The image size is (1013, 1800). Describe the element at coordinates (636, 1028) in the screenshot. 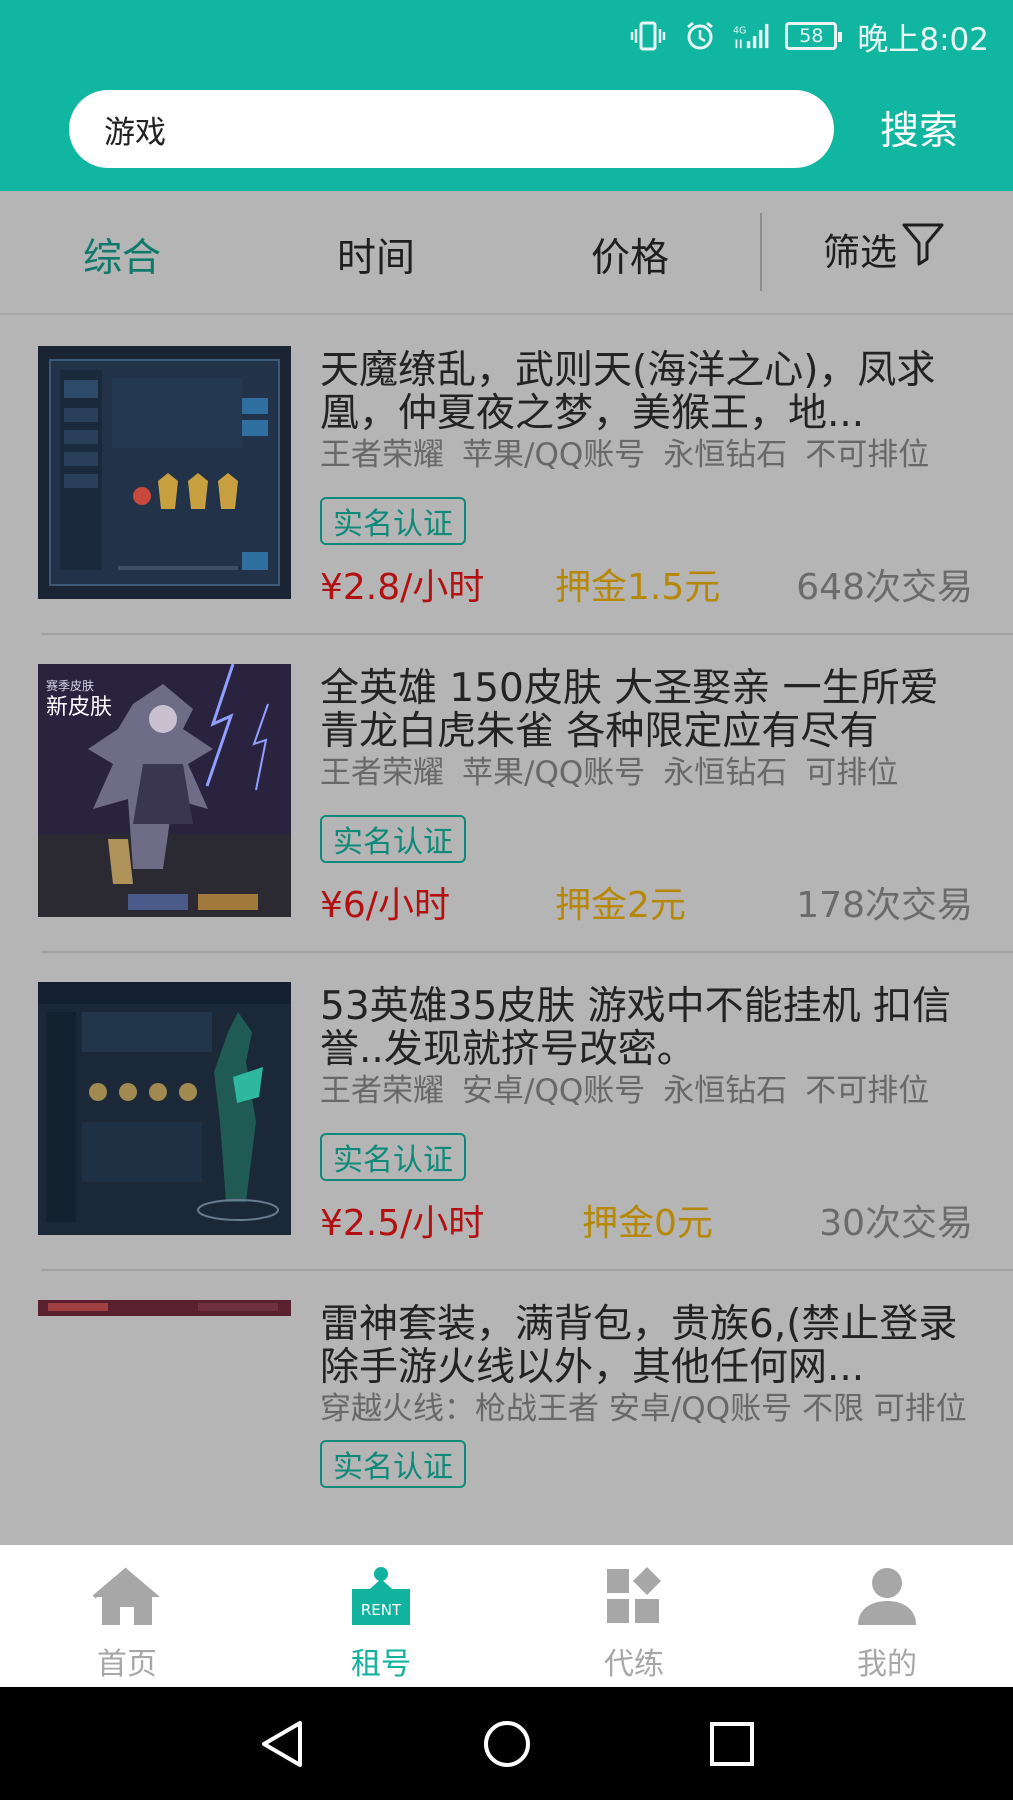

I see `listing-title: 53英雄35皮肤 游戏中不能挂机 扣信誉..发现就挤号改密。` at that location.